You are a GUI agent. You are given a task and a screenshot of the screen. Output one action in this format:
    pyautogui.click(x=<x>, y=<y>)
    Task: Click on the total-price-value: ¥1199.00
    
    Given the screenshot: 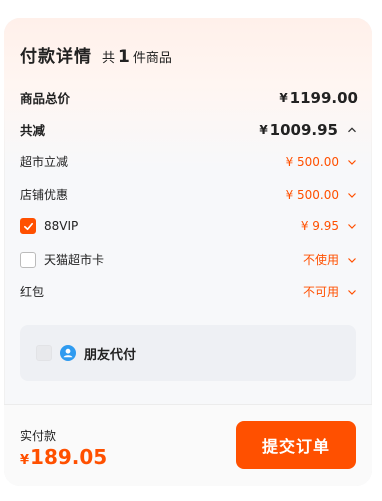 What is the action you would take?
    pyautogui.click(x=318, y=98)
    